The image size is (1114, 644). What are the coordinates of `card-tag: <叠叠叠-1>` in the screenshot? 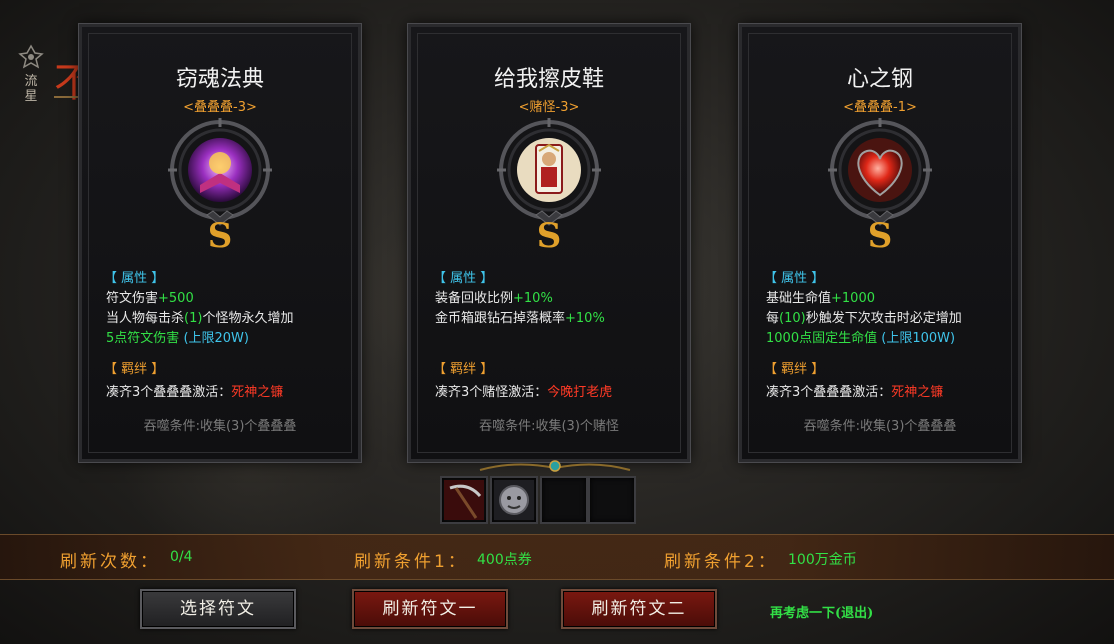 It's located at (880, 107).